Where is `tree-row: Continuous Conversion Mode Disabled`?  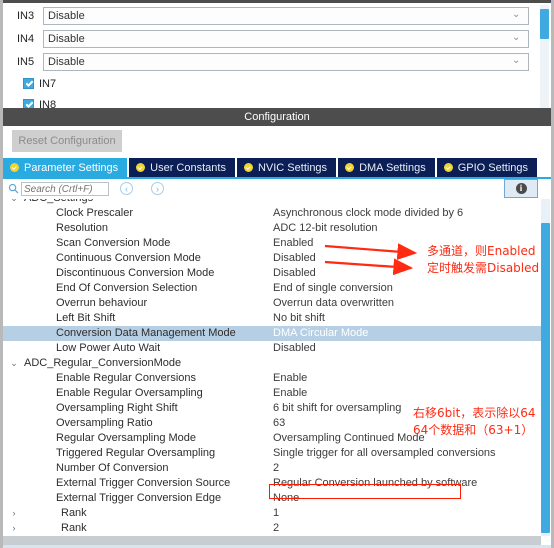 tree-row: Continuous Conversion Mode Disabled is located at coordinates (272, 258).